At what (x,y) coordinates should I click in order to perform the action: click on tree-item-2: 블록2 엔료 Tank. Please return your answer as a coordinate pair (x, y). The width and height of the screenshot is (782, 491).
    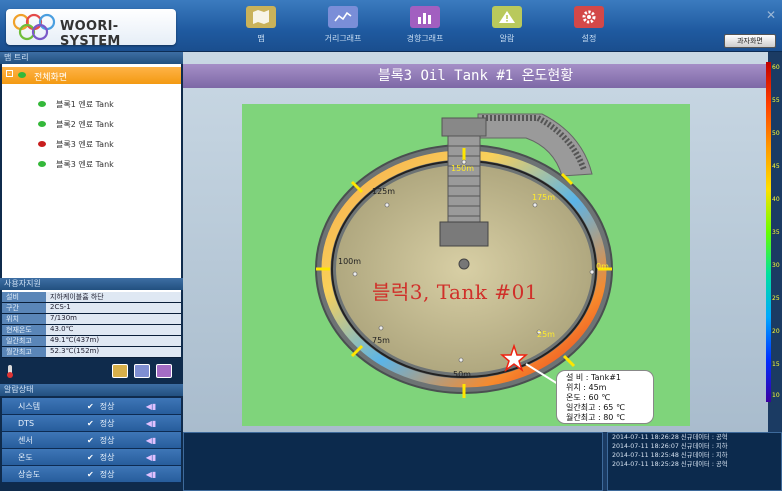
    Looking at the image, I should click on (85, 124).